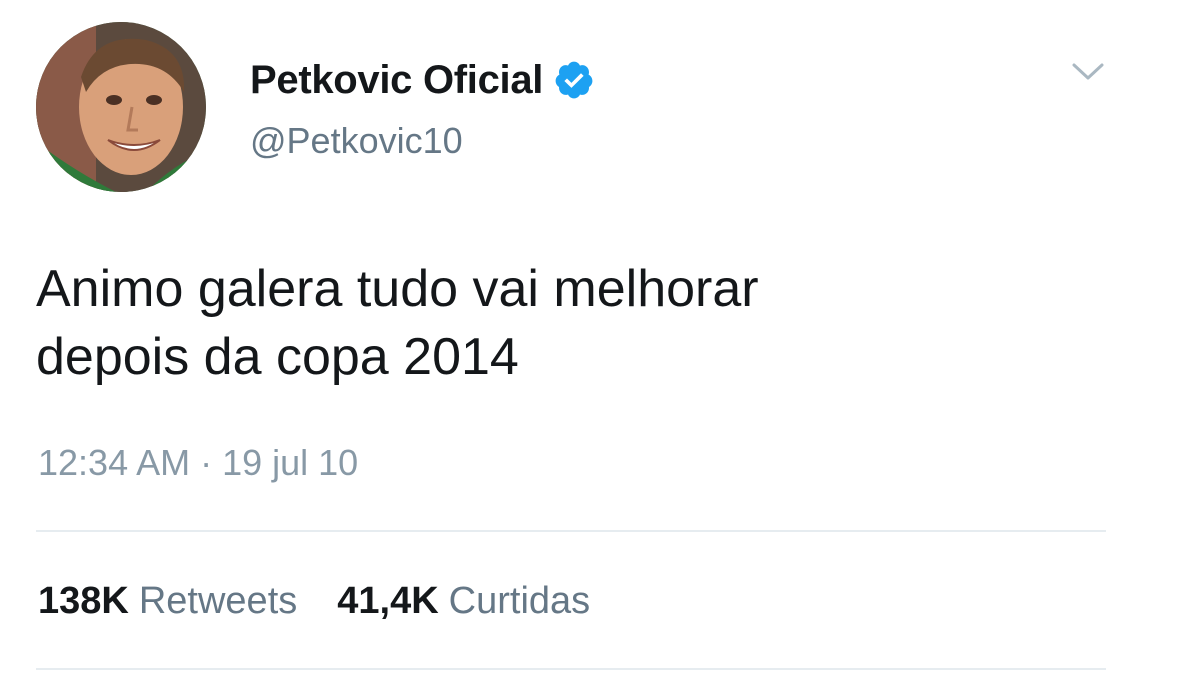  Describe the element at coordinates (83, 601) in the screenshot. I see `retweets-count: 138K` at that location.